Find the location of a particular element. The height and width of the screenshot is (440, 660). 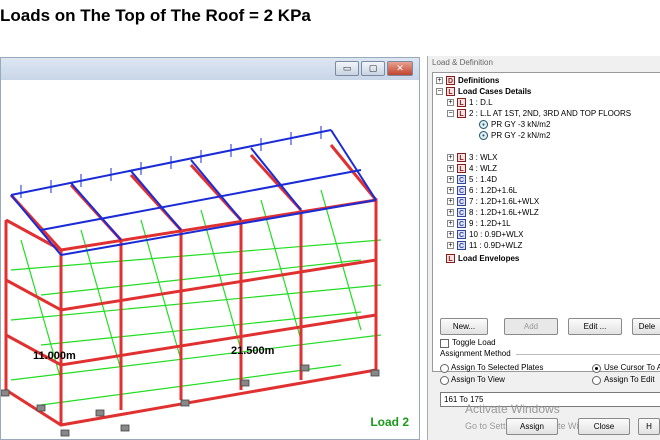

tree-load-envelopes: L Load Envelopes is located at coordinates (482, 258).